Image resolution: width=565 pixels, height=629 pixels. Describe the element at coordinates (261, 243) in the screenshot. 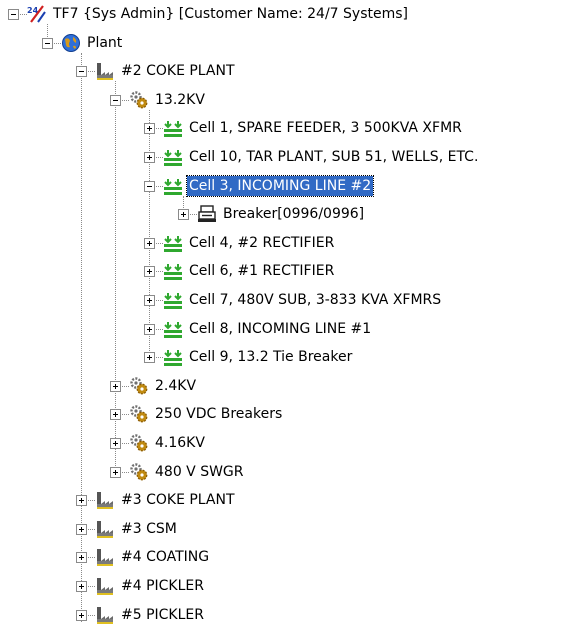

I see `tree-node-cell-4-2-rectifier: Cell 4, #2 RECTIFIER` at that location.